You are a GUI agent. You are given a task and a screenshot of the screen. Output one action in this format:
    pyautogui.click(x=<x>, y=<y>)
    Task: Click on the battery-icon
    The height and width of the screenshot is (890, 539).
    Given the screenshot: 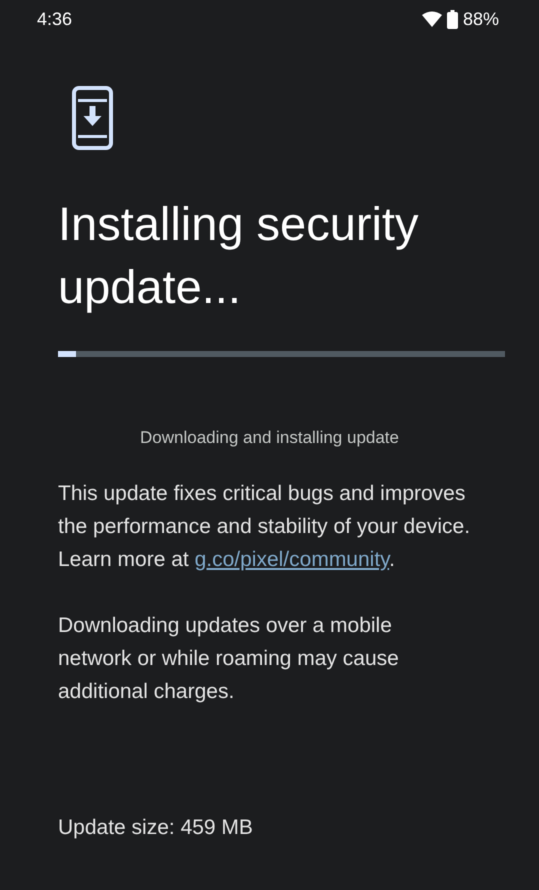 What is the action you would take?
    pyautogui.click(x=452, y=19)
    